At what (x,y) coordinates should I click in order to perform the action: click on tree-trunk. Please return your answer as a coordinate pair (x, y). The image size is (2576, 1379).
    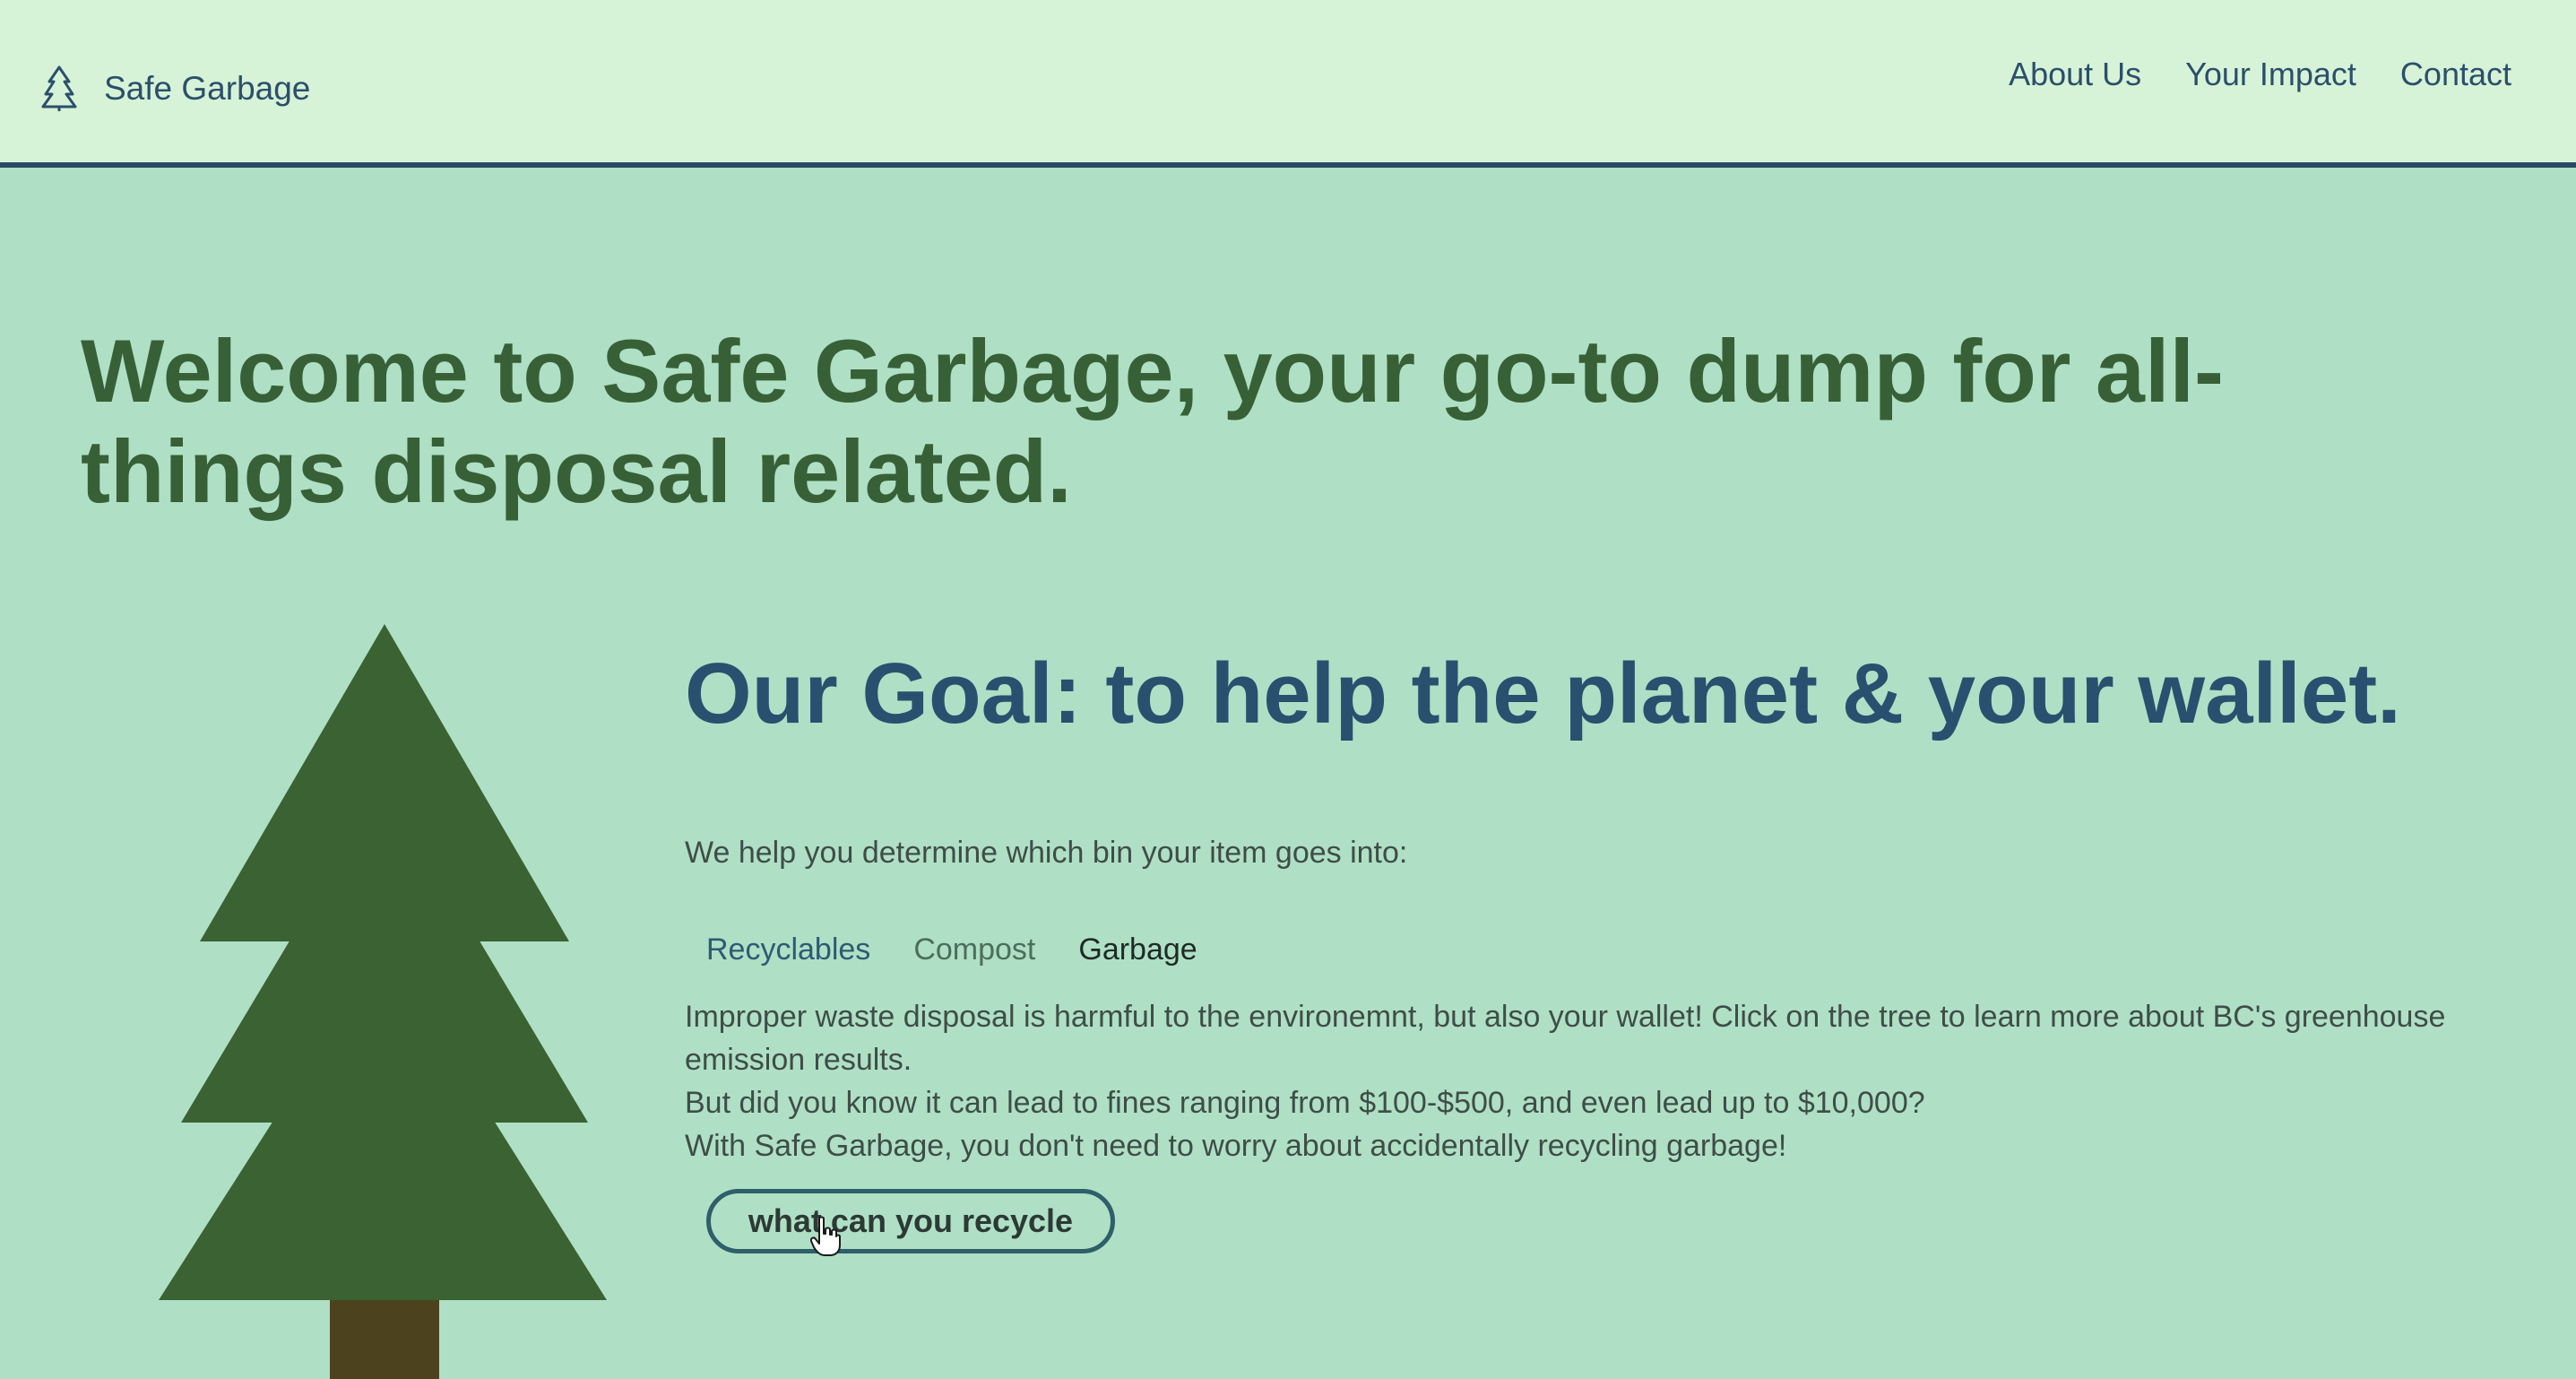
    Looking at the image, I should click on (384, 1339).